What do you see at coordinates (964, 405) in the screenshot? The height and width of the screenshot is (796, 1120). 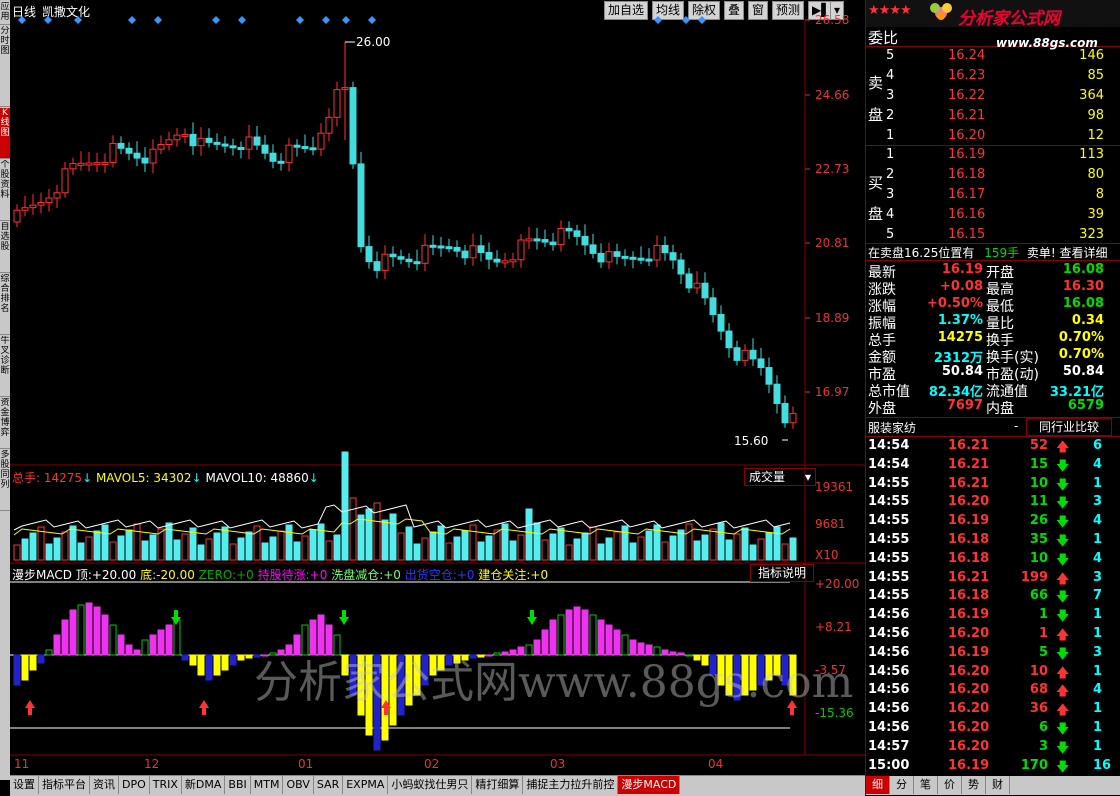 I see `stat-value: 7697` at bounding box center [964, 405].